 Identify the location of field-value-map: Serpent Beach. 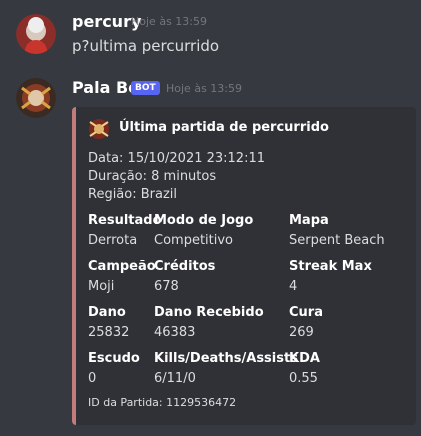
(337, 240).